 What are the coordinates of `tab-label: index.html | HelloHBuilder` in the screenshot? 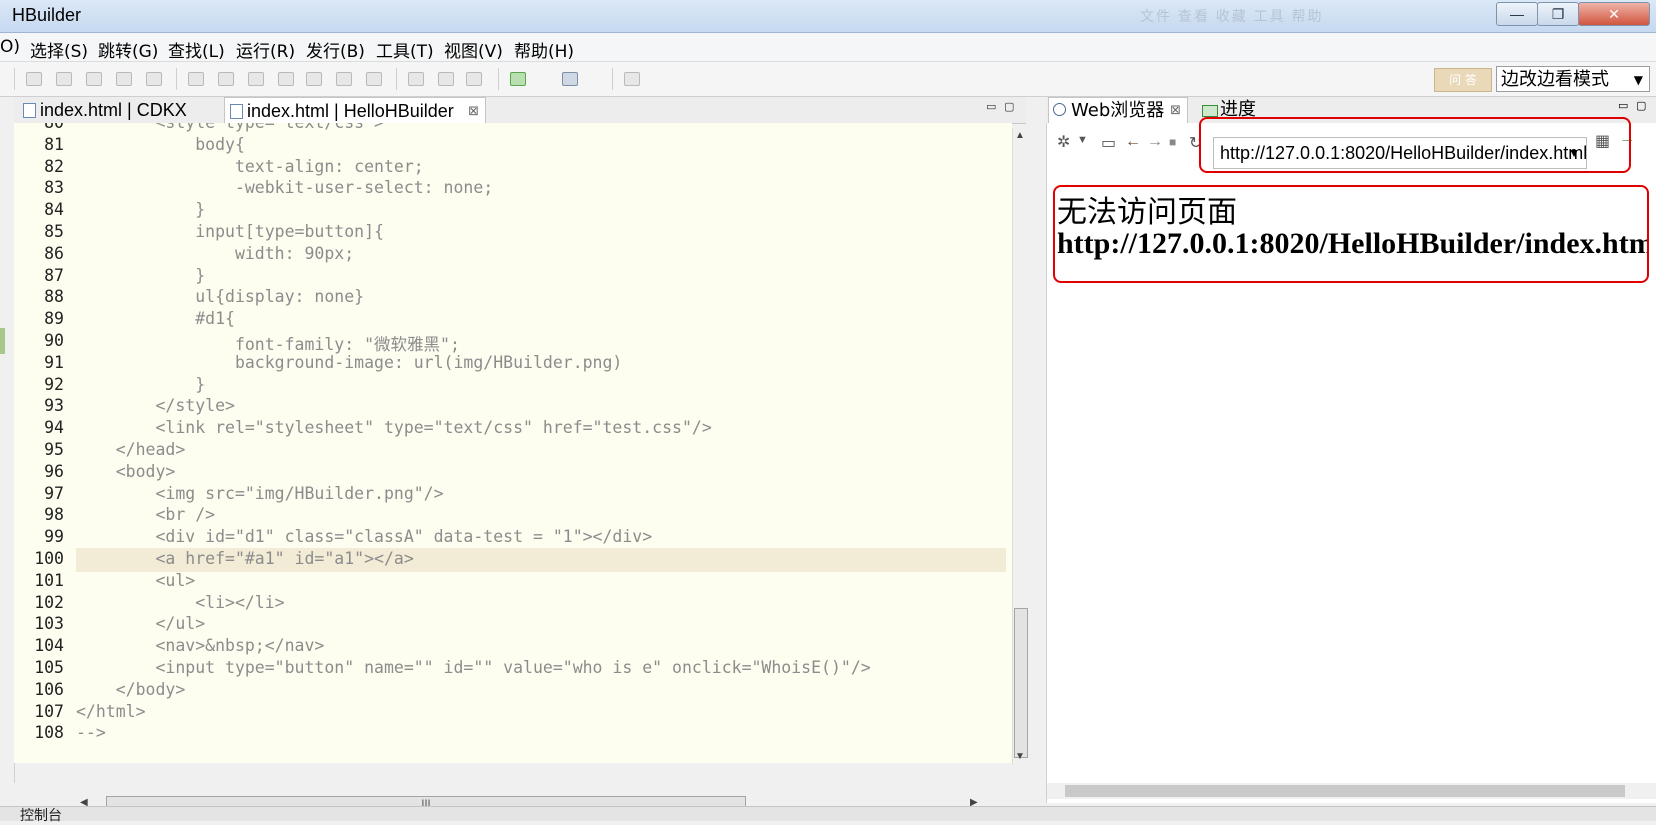 It's located at (350, 111).